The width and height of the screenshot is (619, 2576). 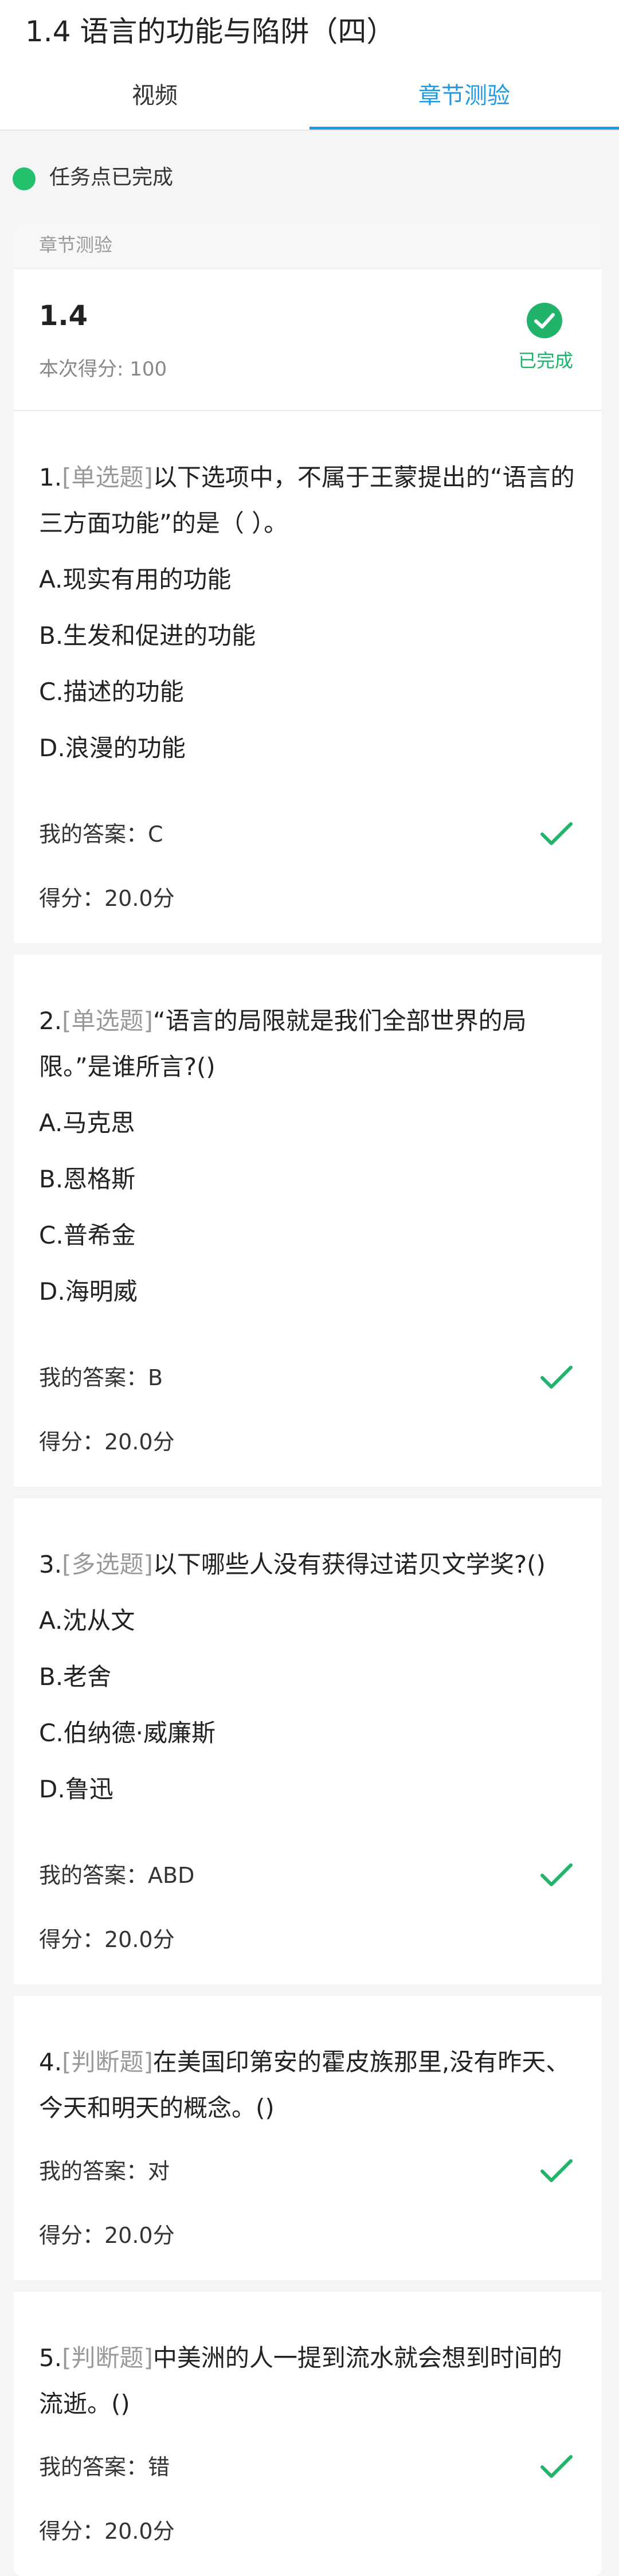 I want to click on quiz-number: 1.4, so click(x=63, y=316).